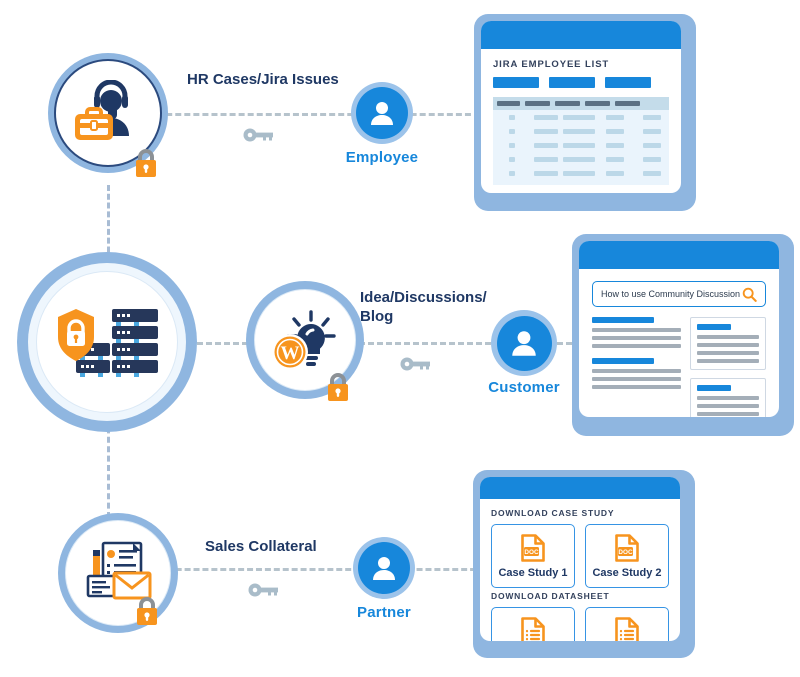 Image resolution: width=800 pixels, height=677 pixels. What do you see at coordinates (261, 546) in the screenshot?
I see `flow-label-partner: Sales Collateral` at bounding box center [261, 546].